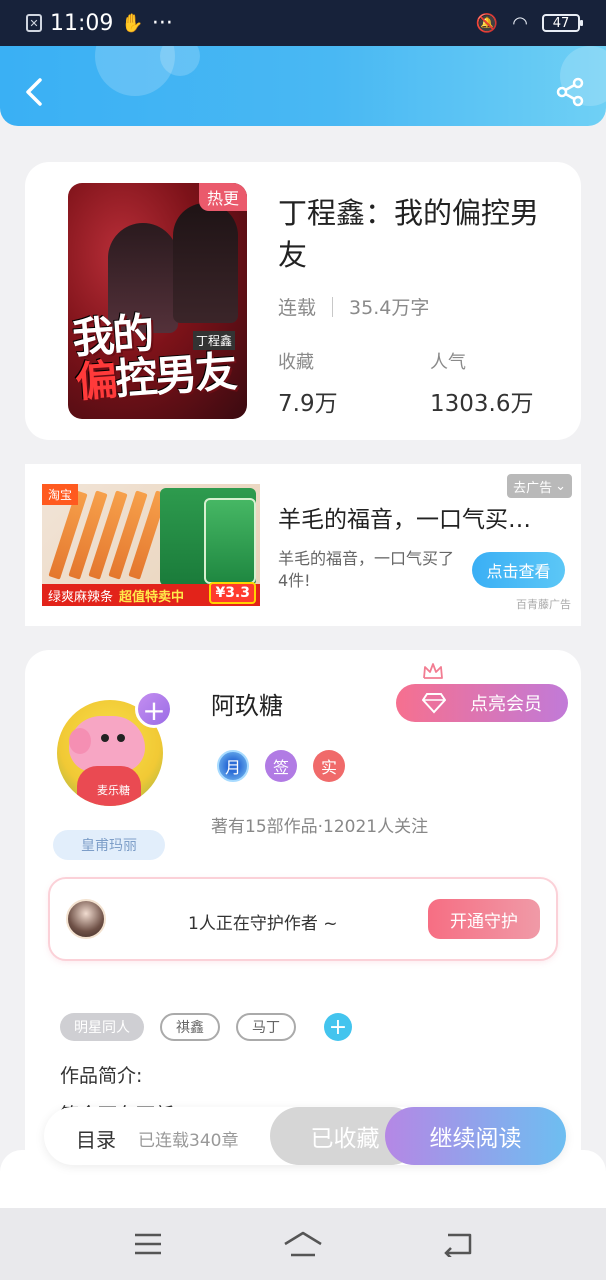  Describe the element at coordinates (153, 357) in the screenshot. I see `cover-title-art: 我的 偏控男友` at that location.